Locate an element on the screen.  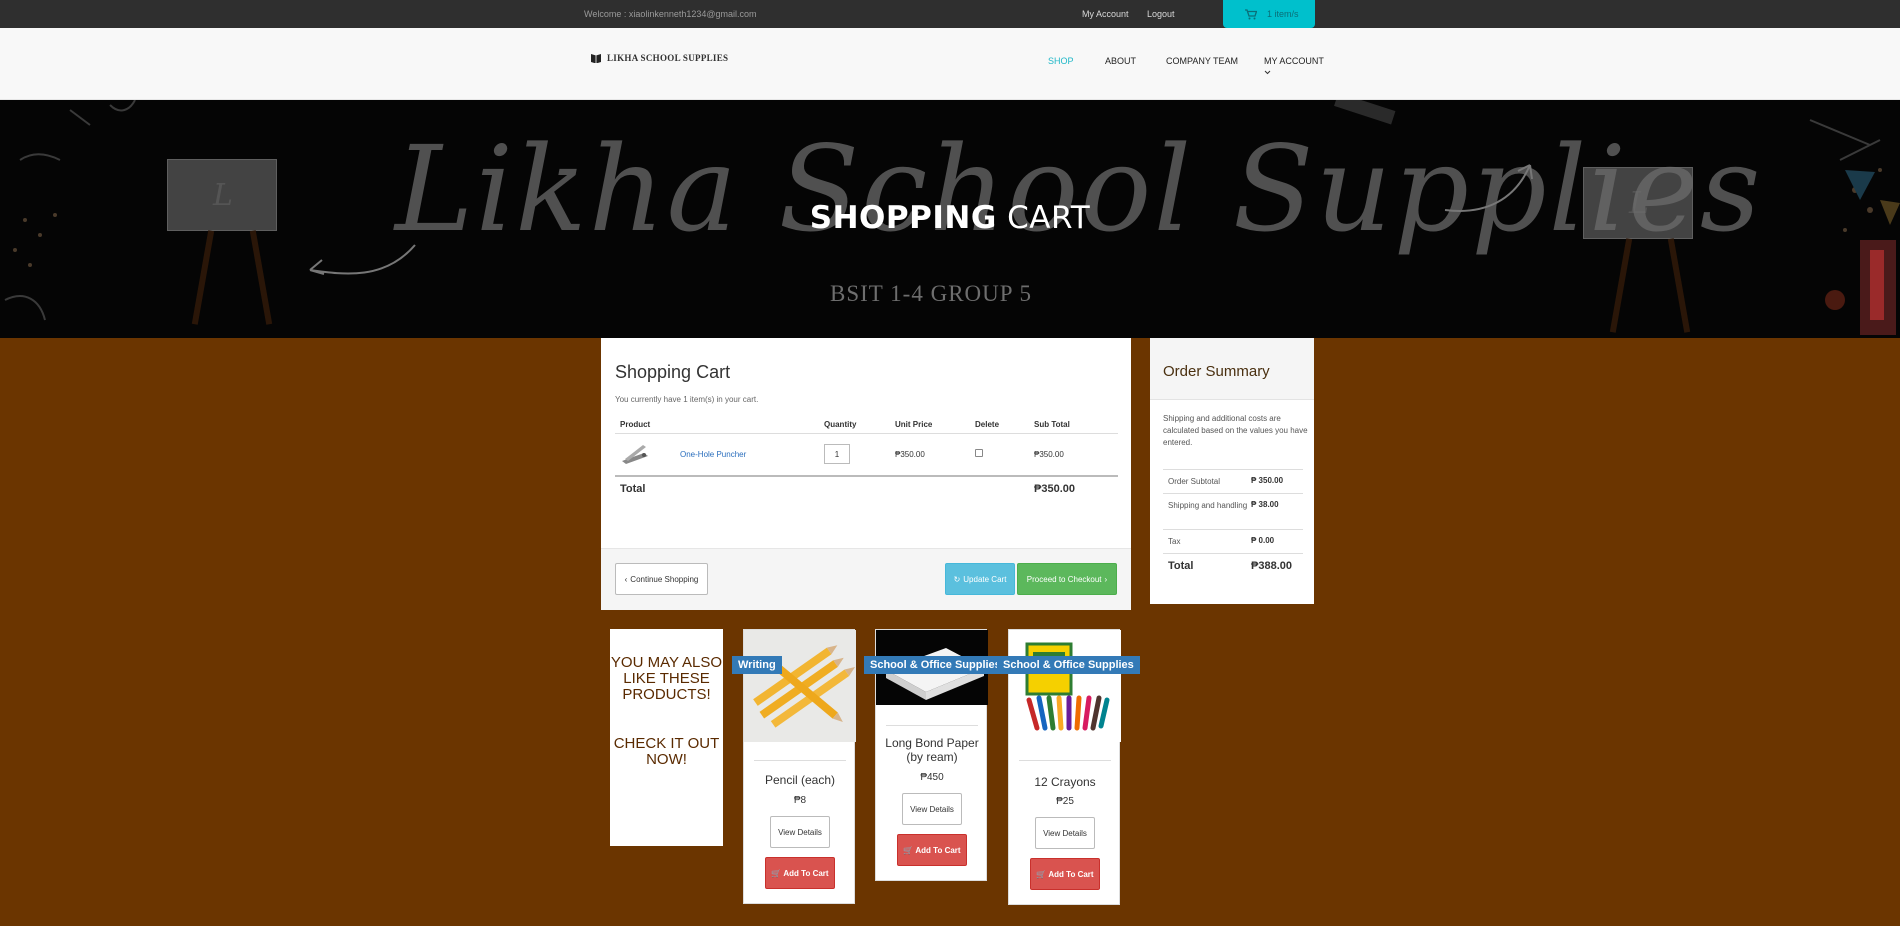
cart-count: 1 item/s is located at coordinates (1283, 14).